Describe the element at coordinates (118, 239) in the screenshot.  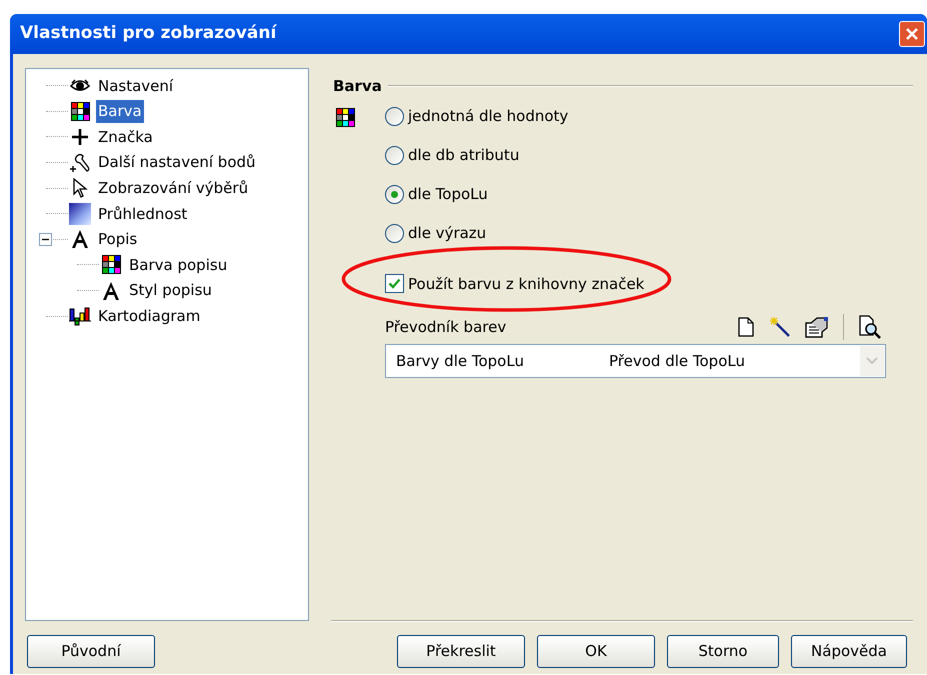
I see `tree-item: Popis` at that location.